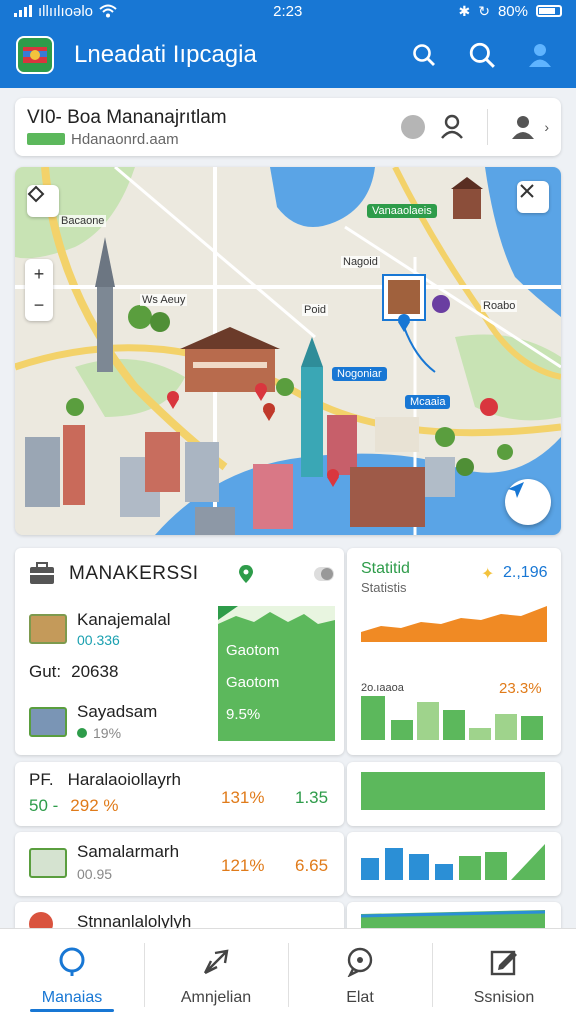 The image size is (576, 1024). Describe the element at coordinates (453, 791) in the screenshot. I see `green-bar` at that location.